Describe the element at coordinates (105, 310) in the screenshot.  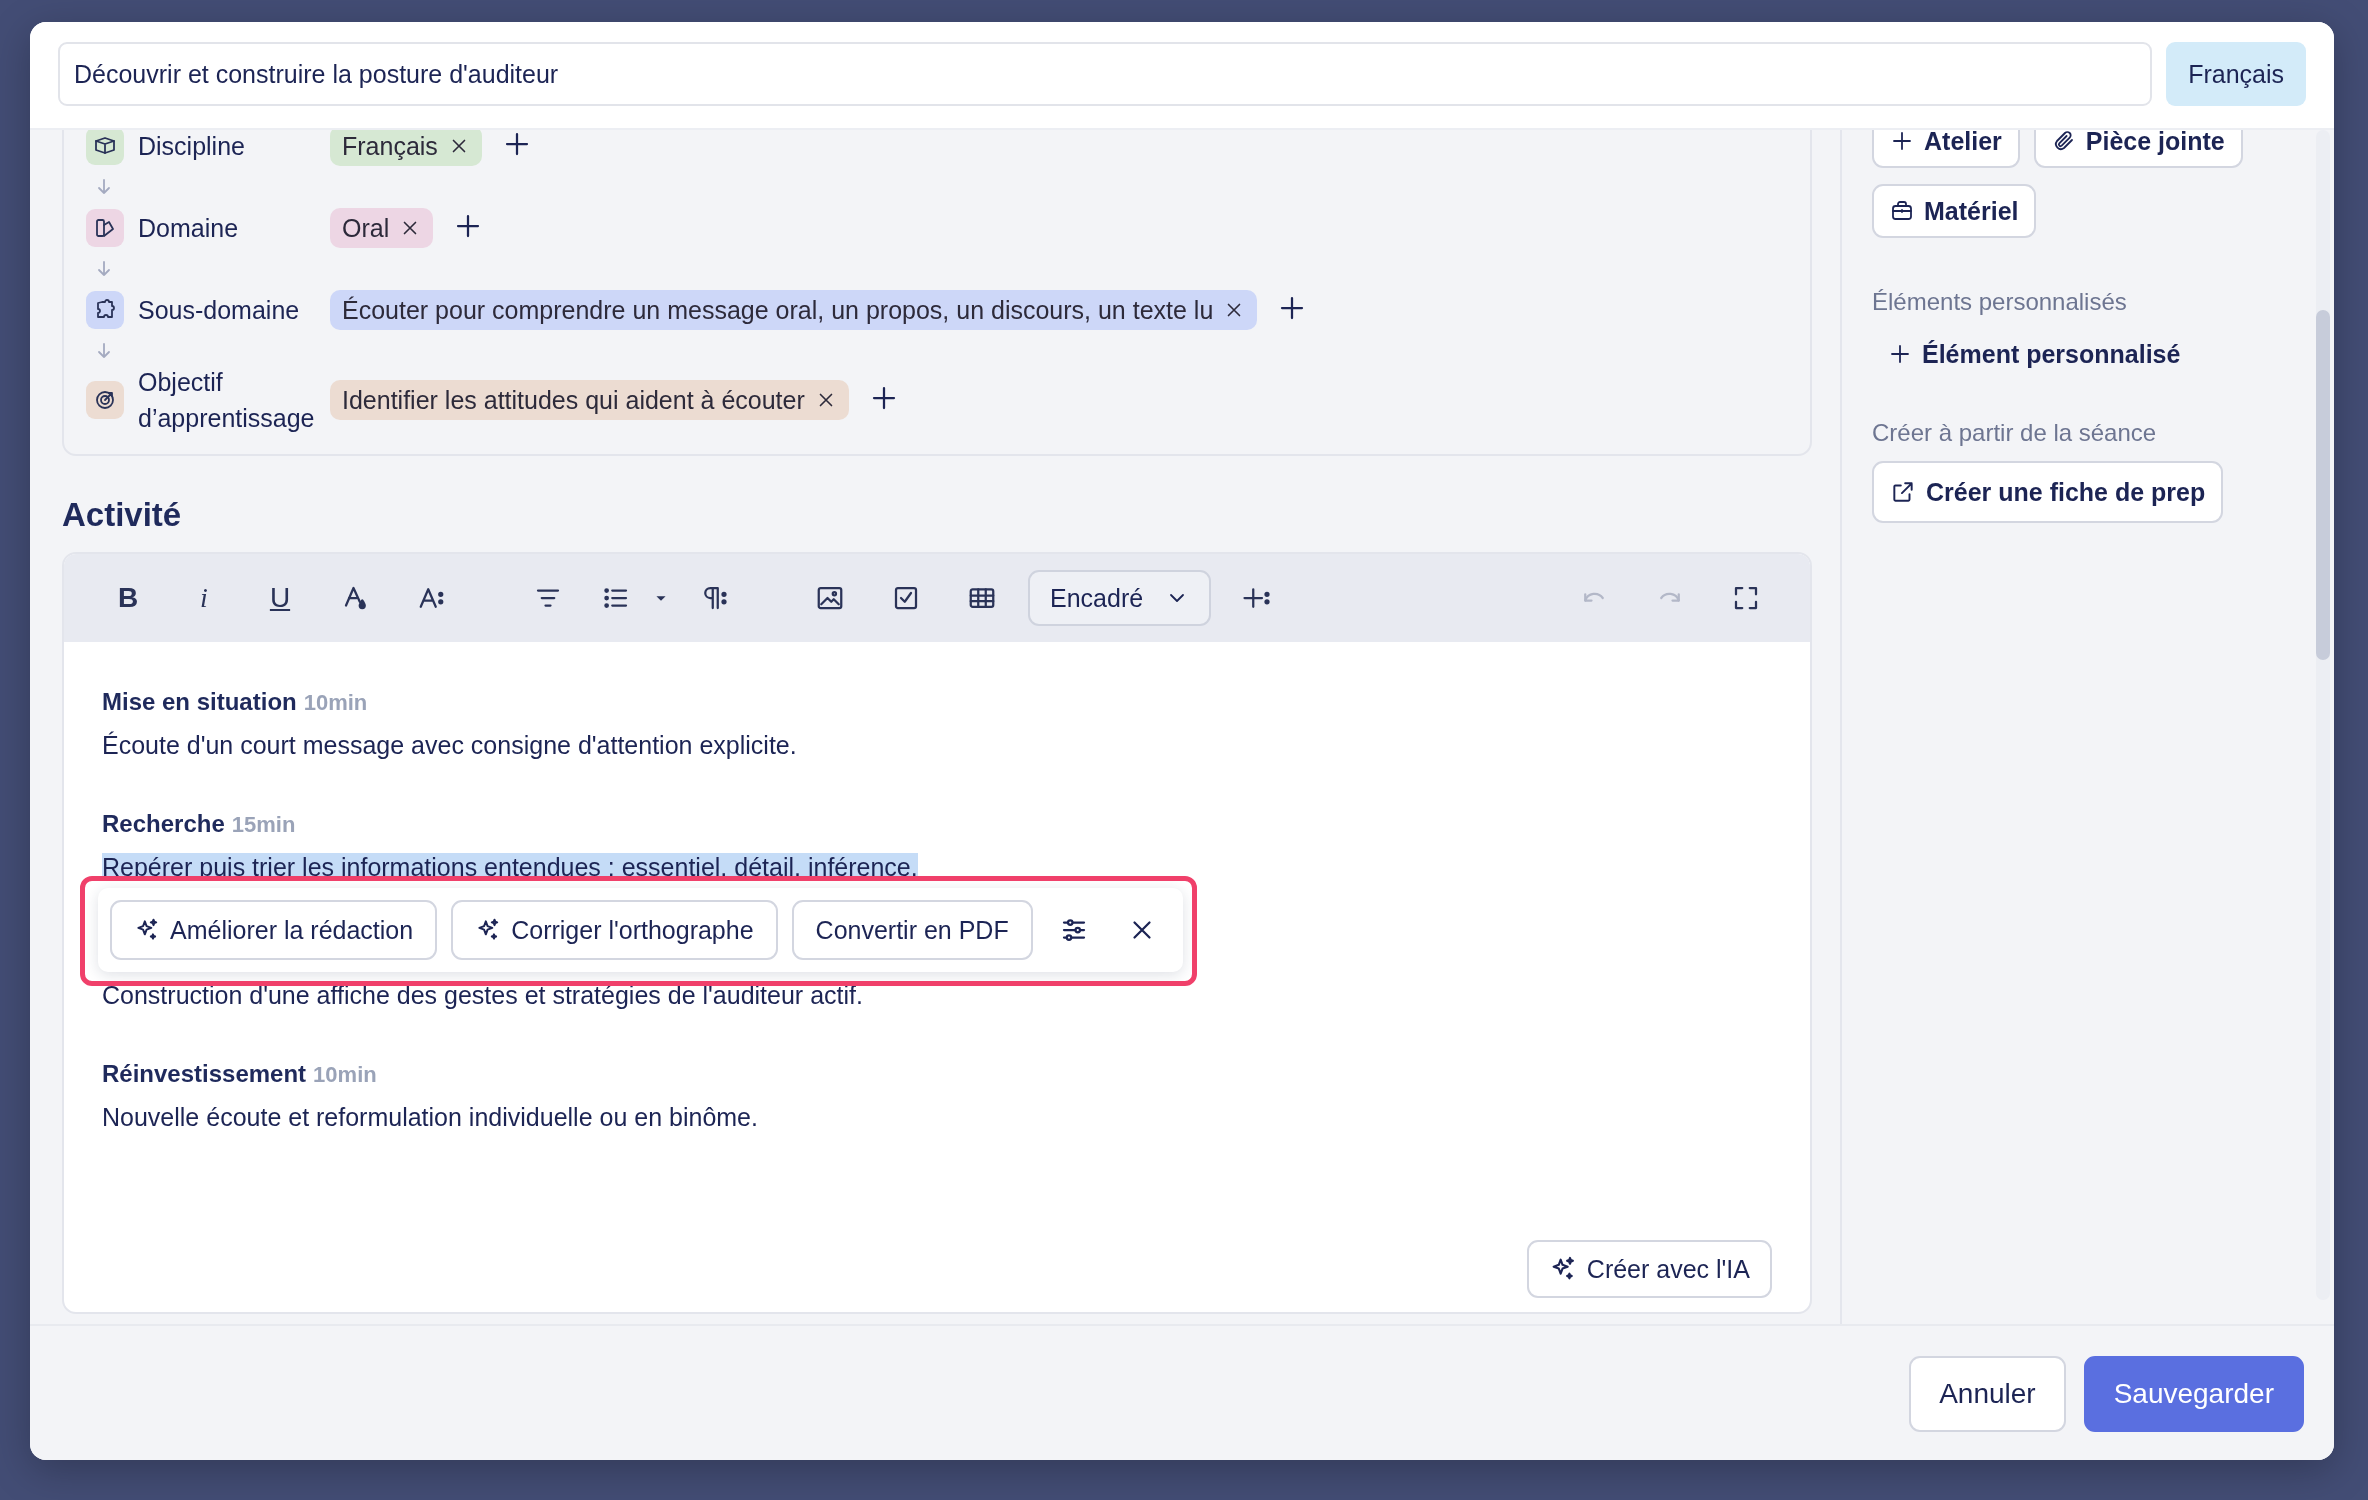
I see `puzzle-icon` at that location.